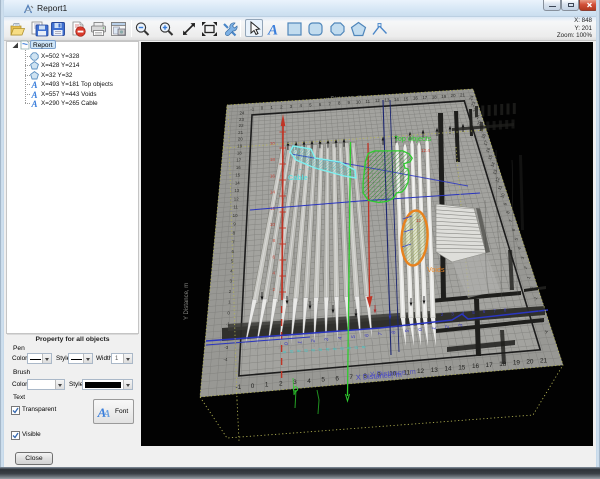 This screenshot has width=600, height=479. I want to click on svg-text: -3, so click(226, 347).